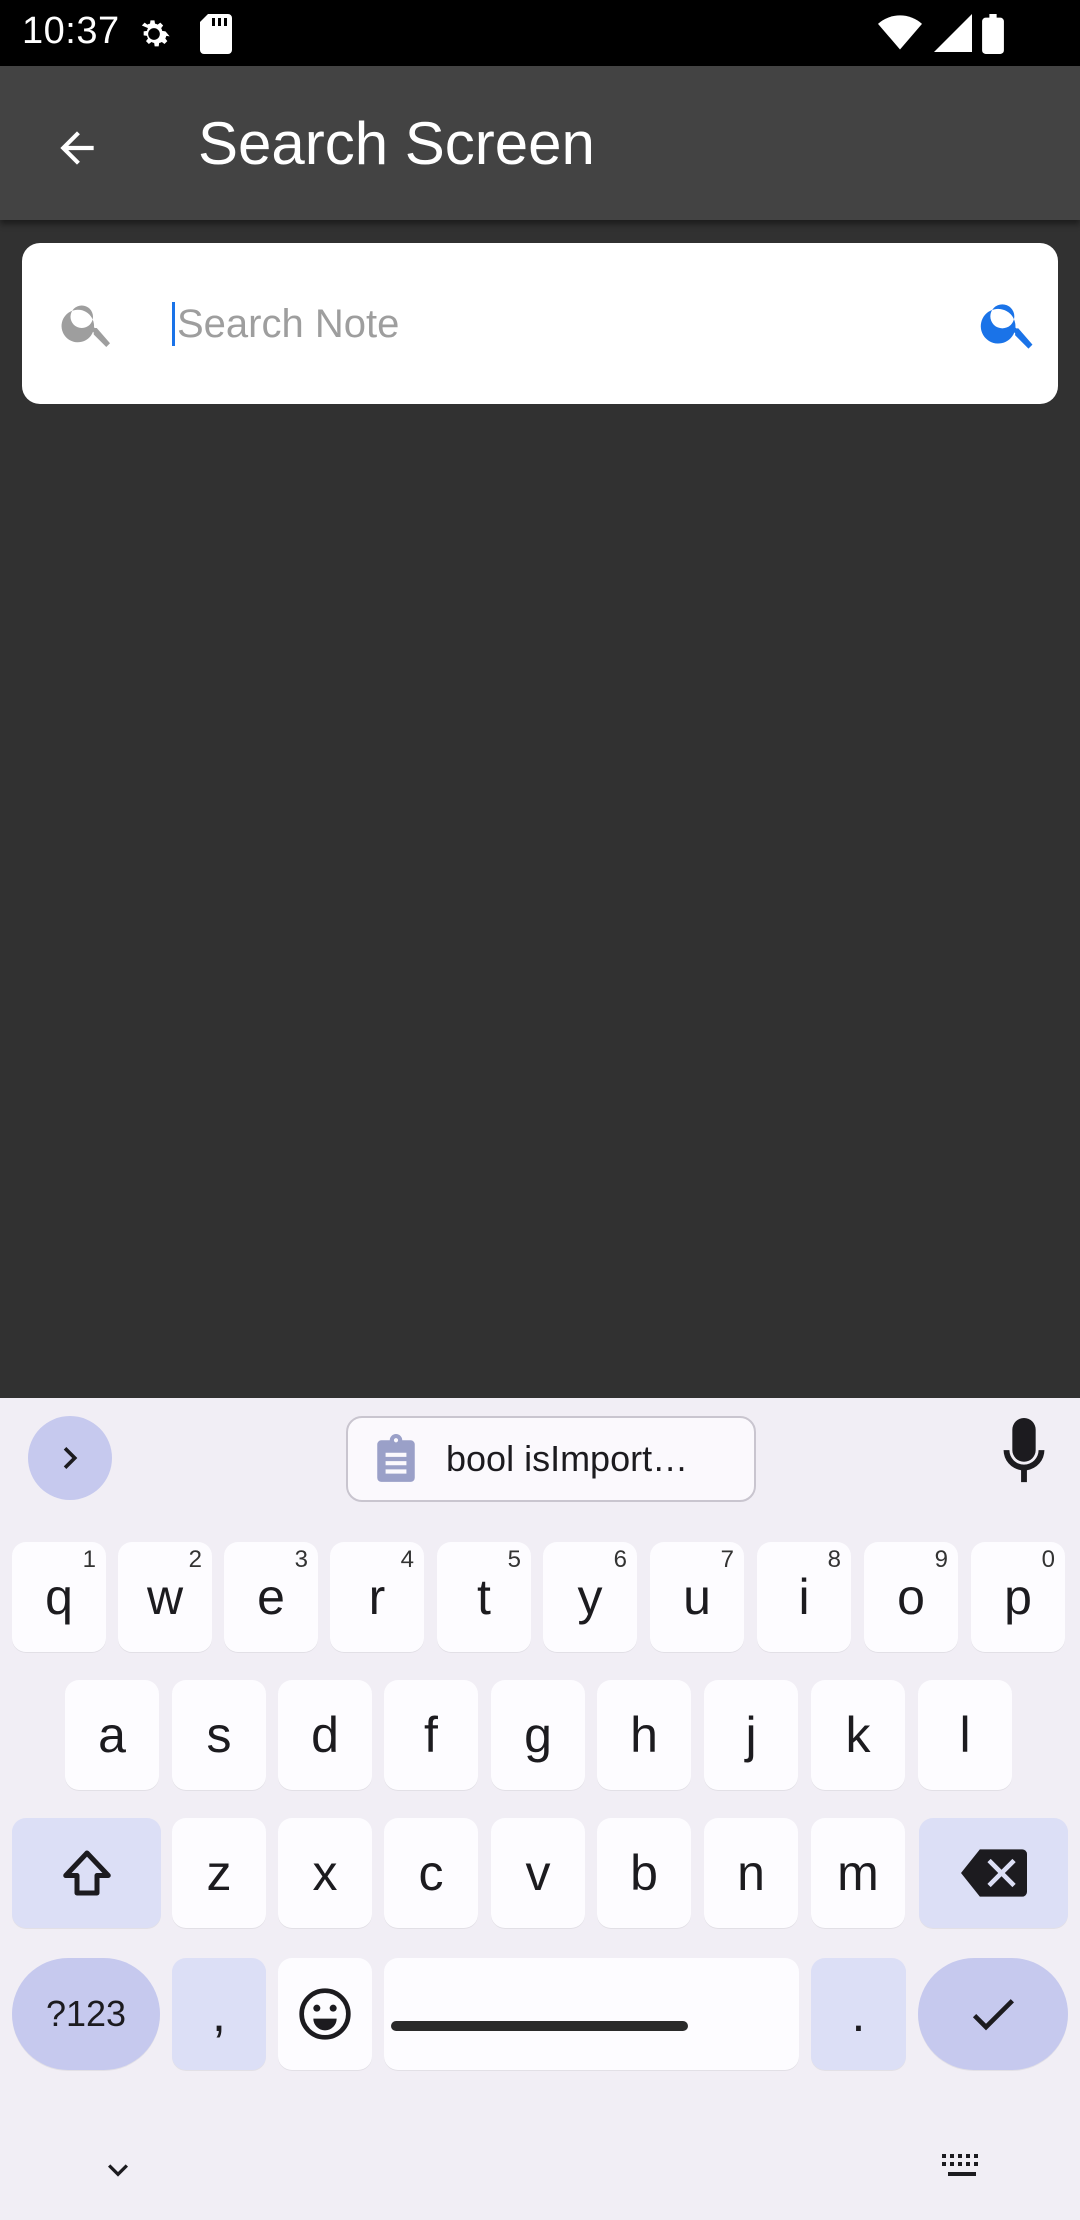 The width and height of the screenshot is (1080, 2220). Describe the element at coordinates (620, 1559) in the screenshot. I see `key-hint: 6` at that location.